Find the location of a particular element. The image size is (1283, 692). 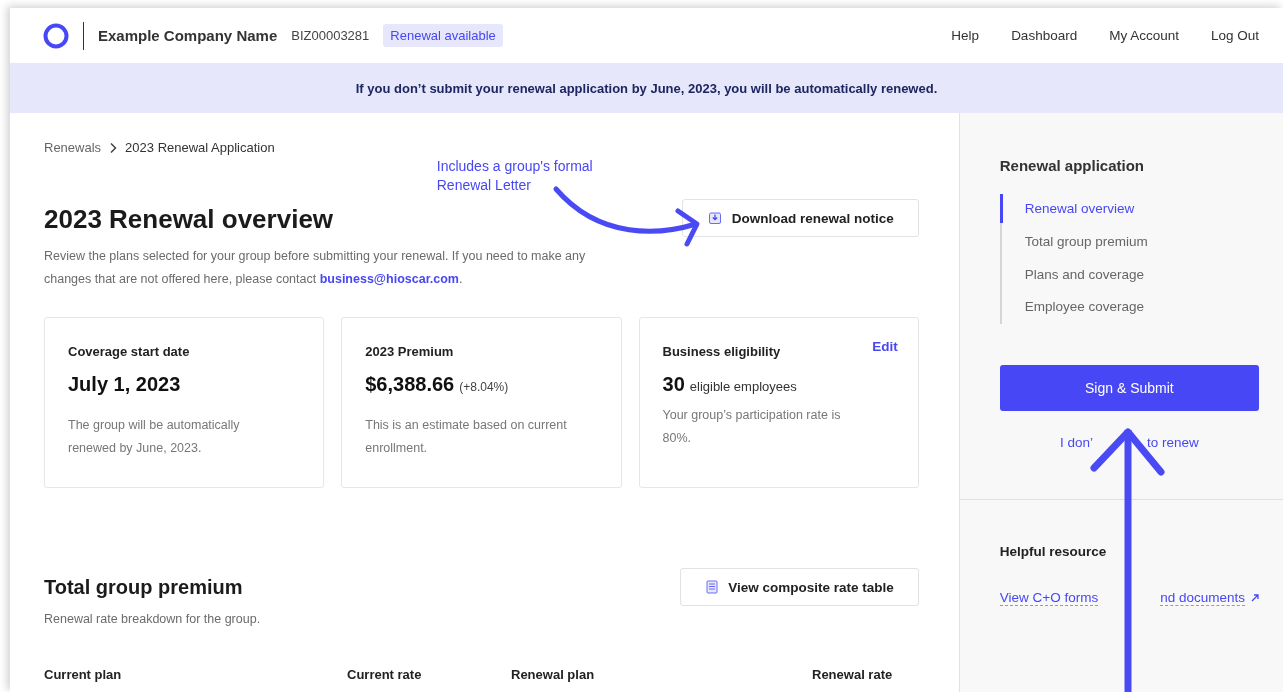

resource-link: View C+O forms is located at coordinates (1049, 598).